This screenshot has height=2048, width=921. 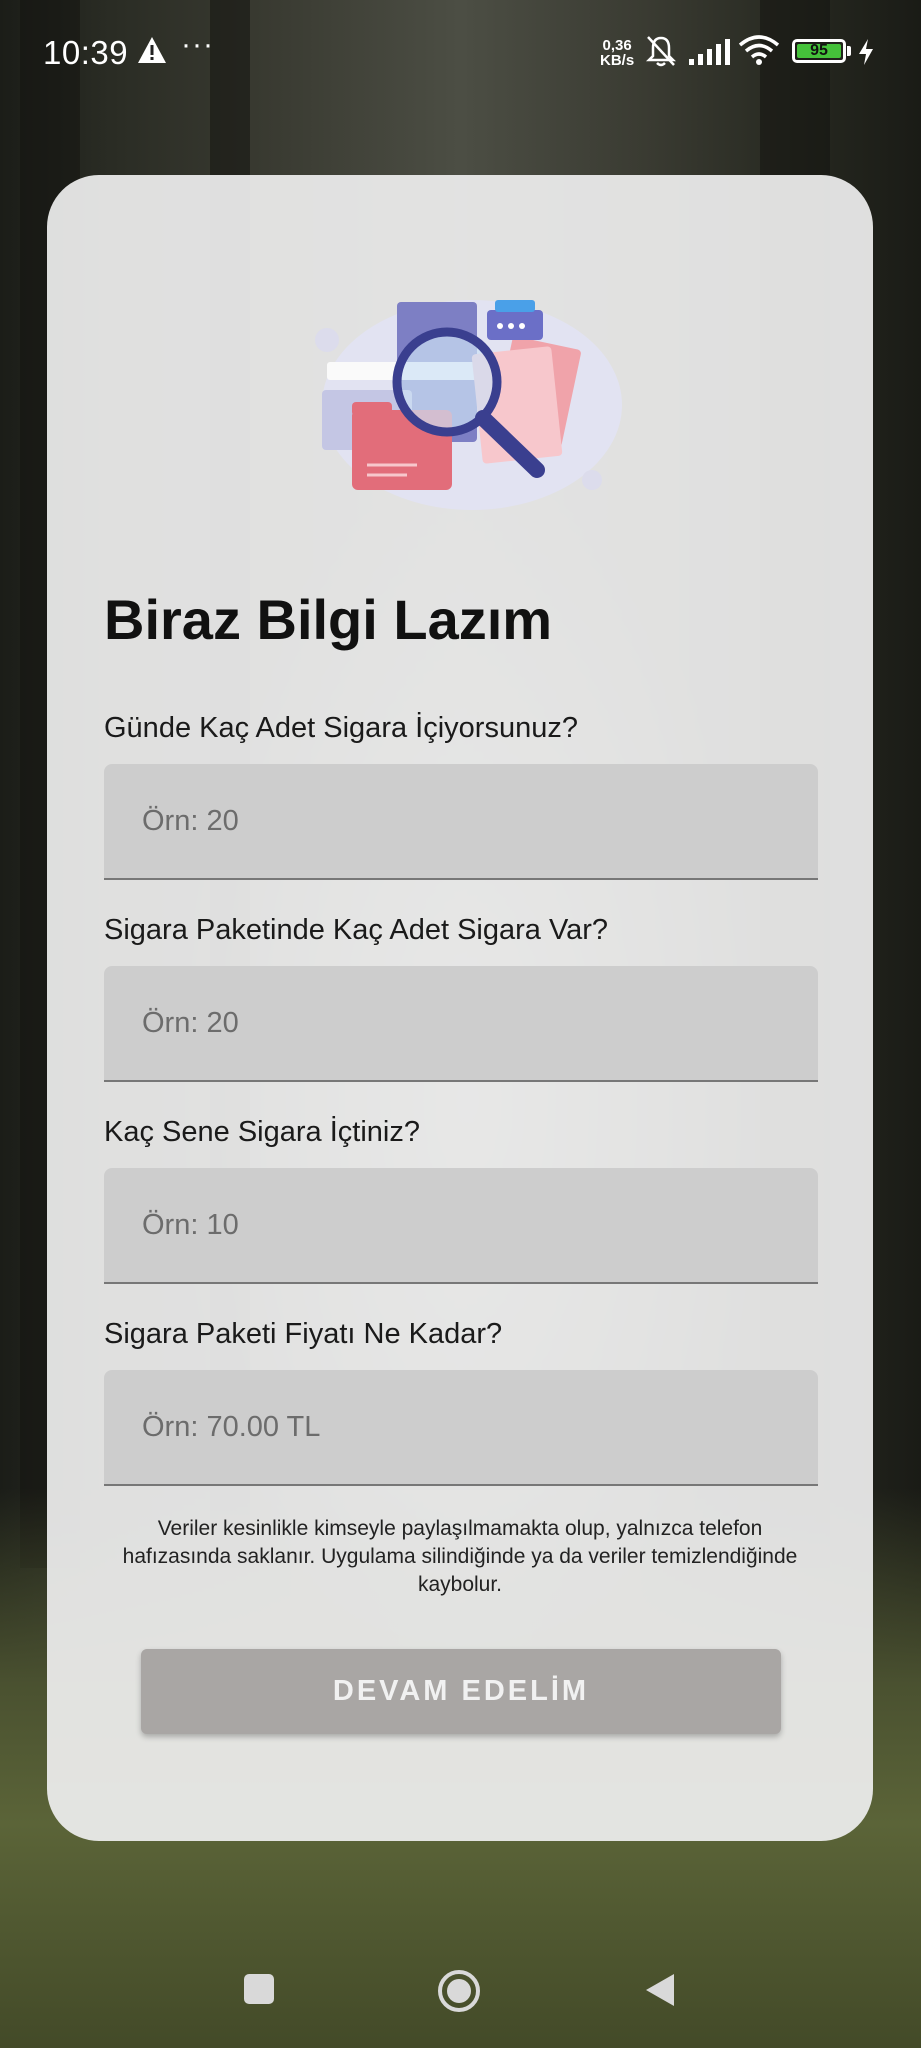 I want to click on network-speed-unit: KB/s, so click(x=617, y=60).